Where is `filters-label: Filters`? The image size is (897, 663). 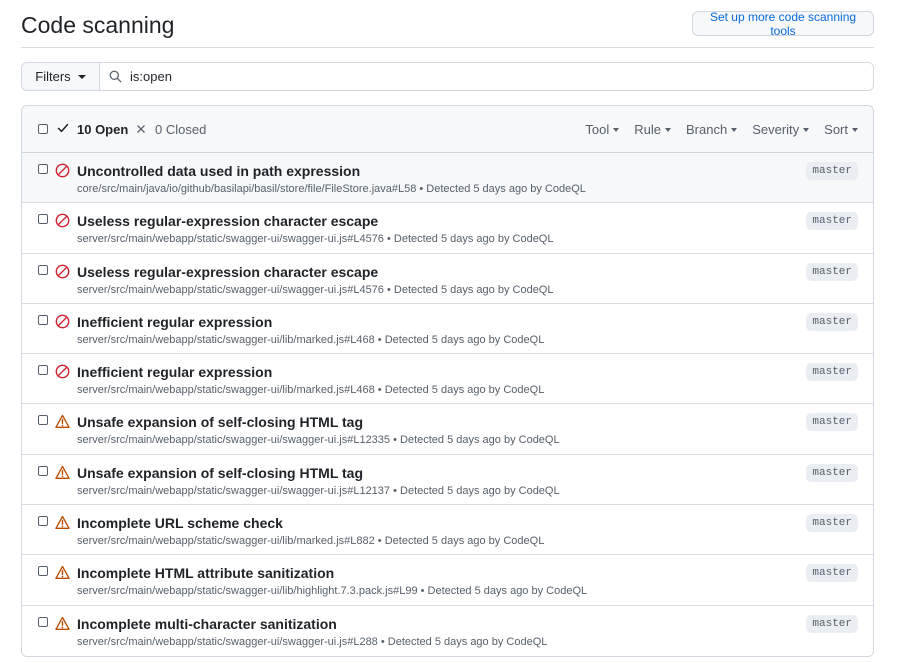
filters-label: Filters is located at coordinates (53, 76).